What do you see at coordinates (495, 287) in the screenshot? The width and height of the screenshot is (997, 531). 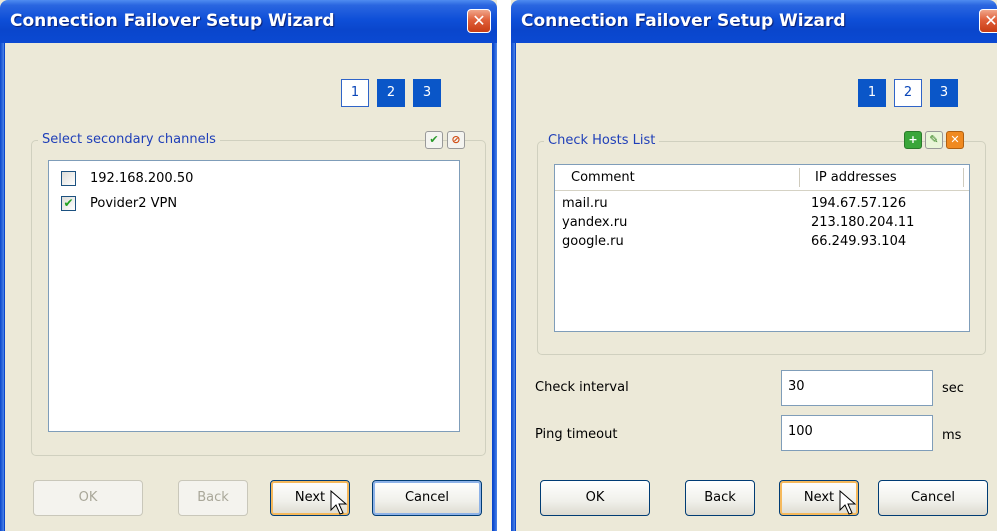 I see `window-border-right` at bounding box center [495, 287].